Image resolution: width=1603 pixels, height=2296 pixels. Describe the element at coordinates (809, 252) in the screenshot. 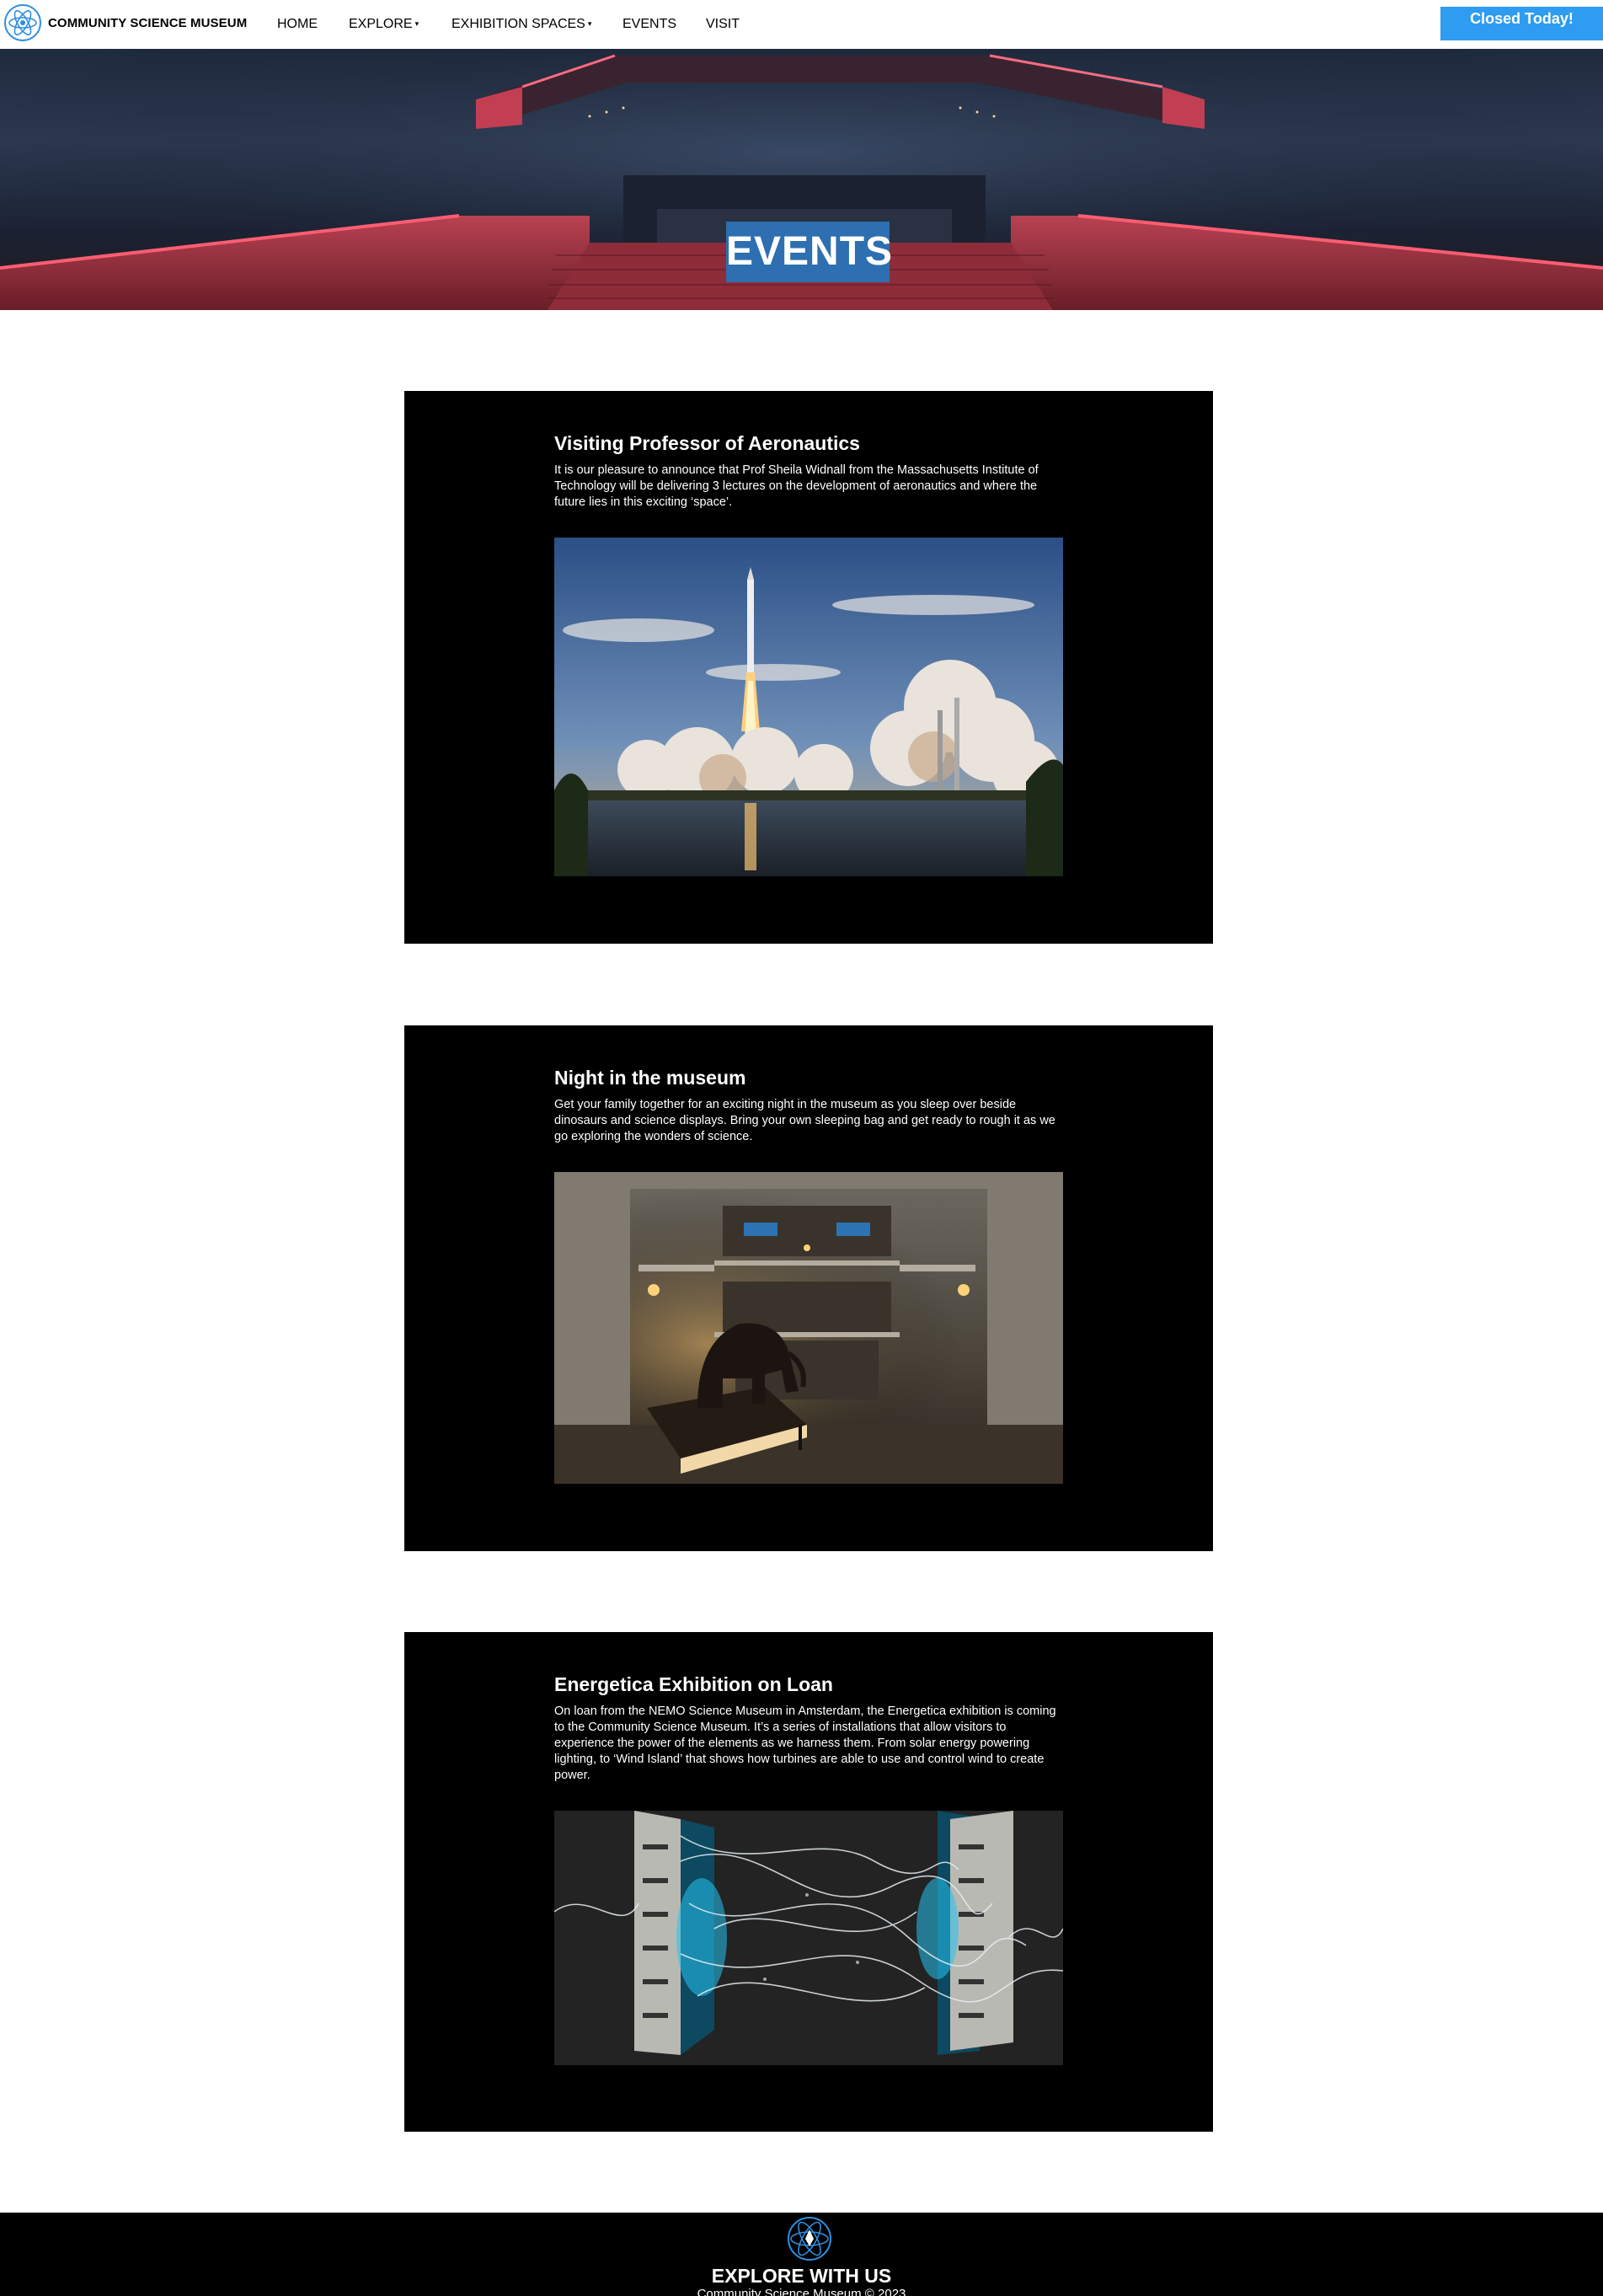

I see `page-title: EVENTS` at that location.